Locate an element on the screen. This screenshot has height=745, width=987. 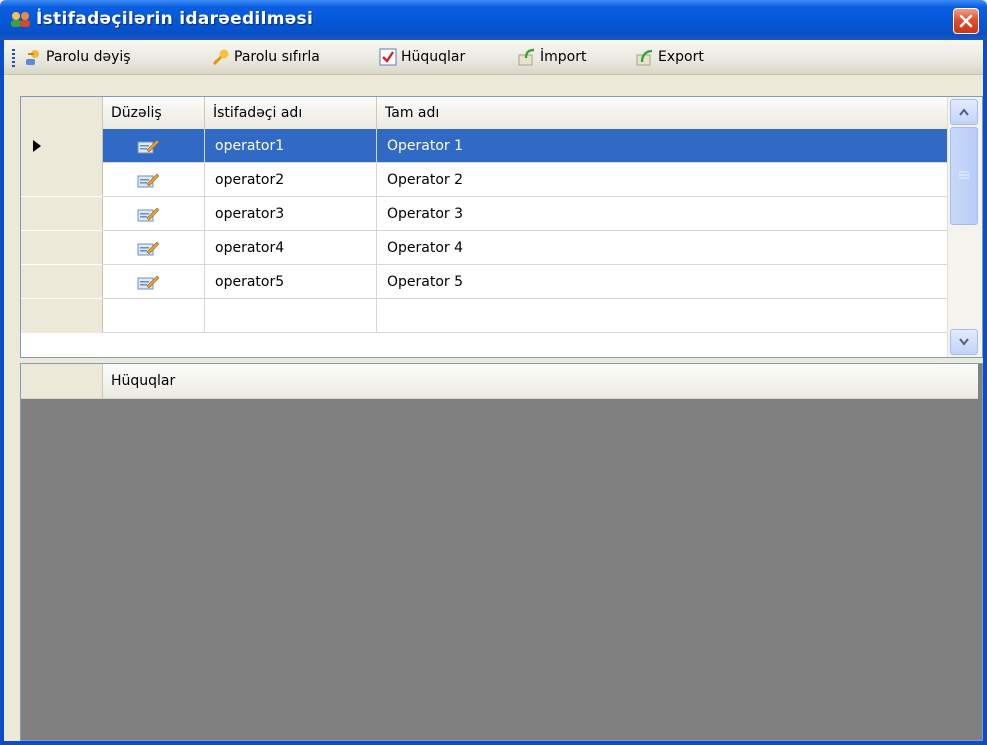
username-cell is located at coordinates (291, 316).